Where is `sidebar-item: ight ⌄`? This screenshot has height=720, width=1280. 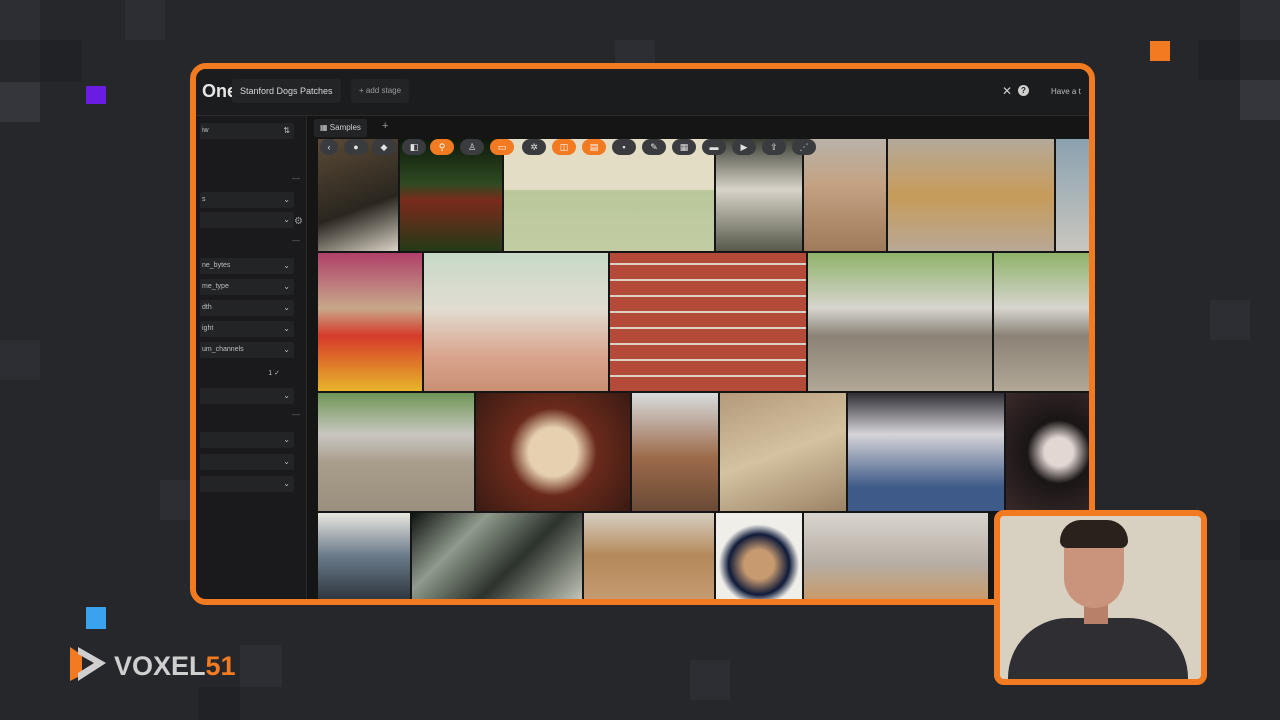 sidebar-item: ight ⌄ is located at coordinates (247, 329).